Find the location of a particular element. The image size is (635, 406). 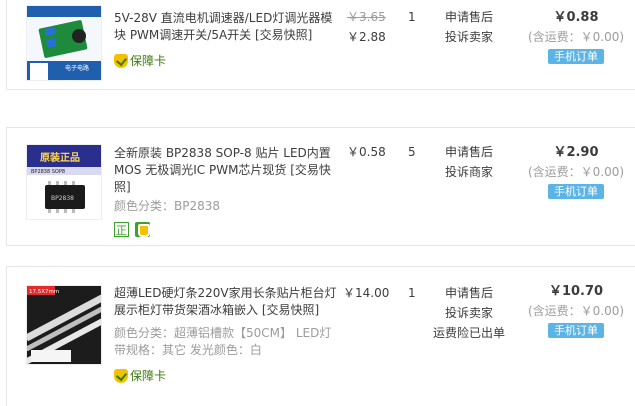

chip-image: 原装正品 BP2838 SOP8 BP2838 is located at coordinates (64, 182).